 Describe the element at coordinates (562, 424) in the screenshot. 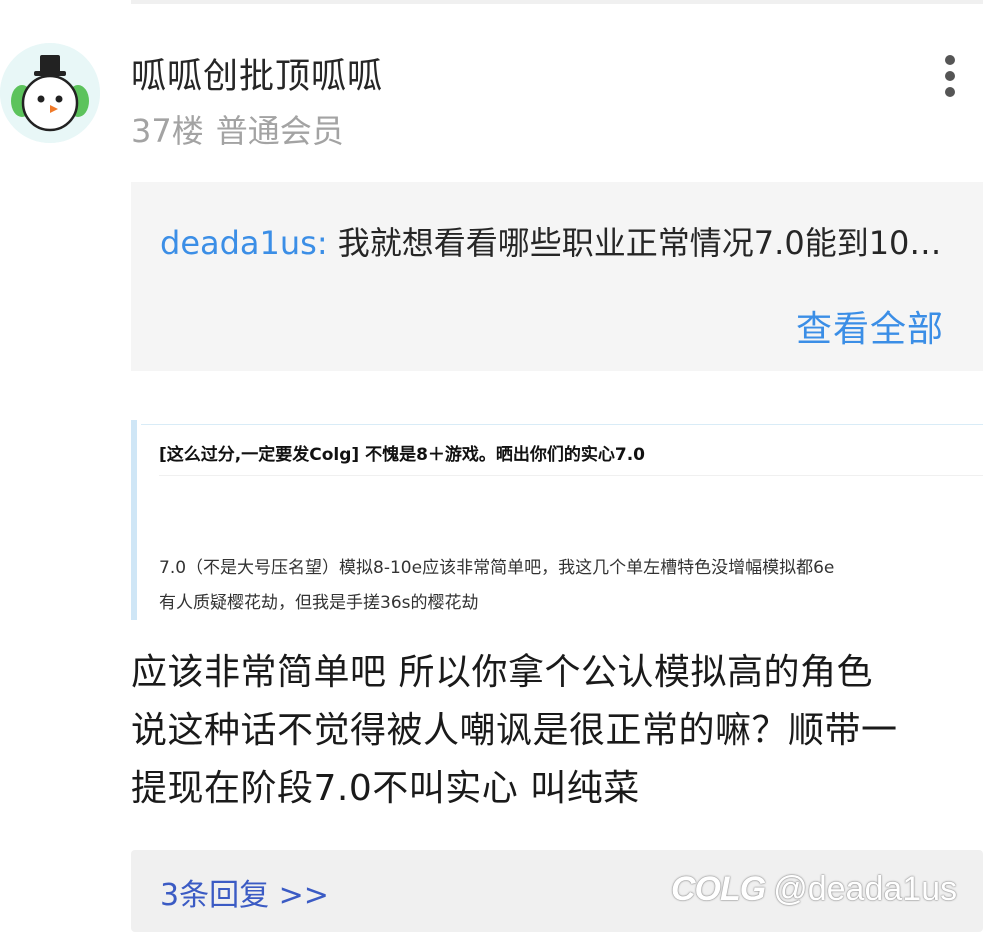

I see `embed-top-rule` at that location.